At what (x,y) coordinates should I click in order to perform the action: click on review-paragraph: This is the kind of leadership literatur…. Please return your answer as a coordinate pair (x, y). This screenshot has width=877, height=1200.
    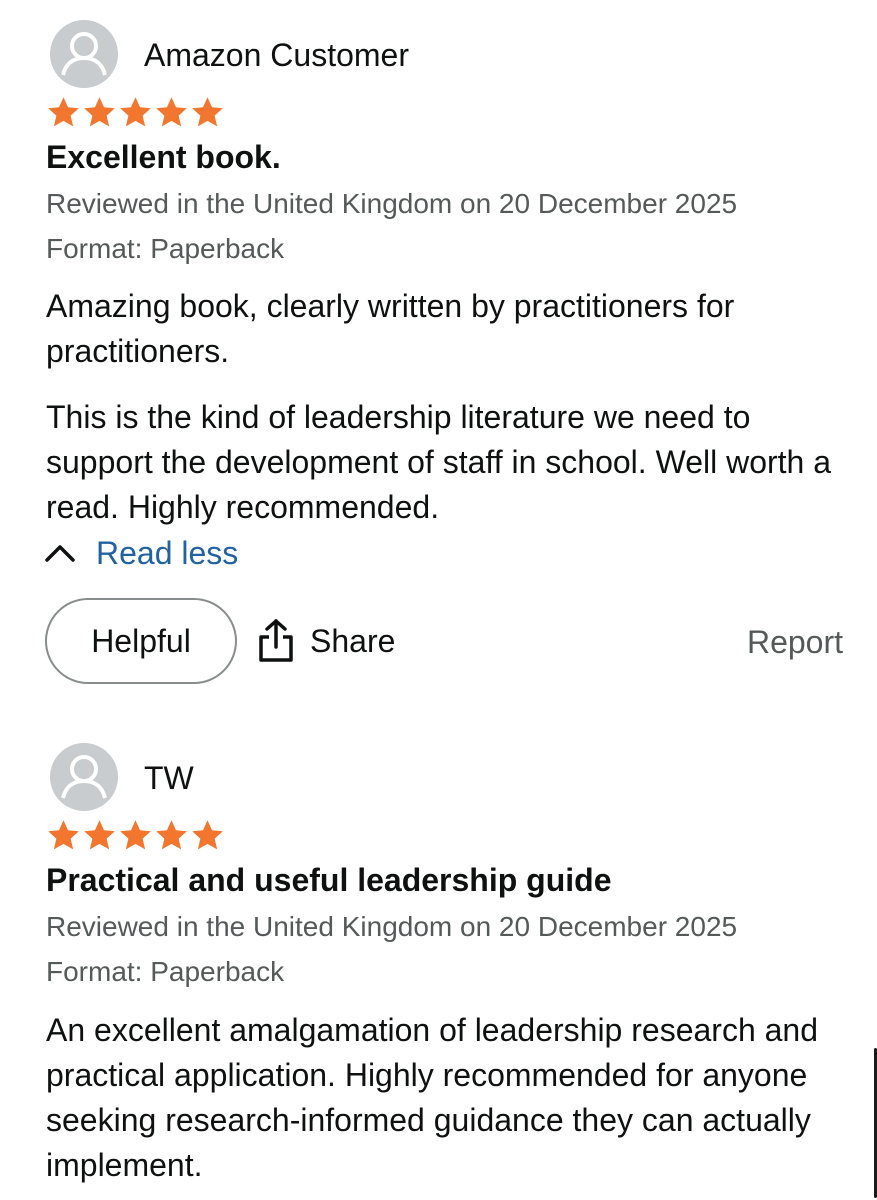
    Looking at the image, I should click on (439, 462).